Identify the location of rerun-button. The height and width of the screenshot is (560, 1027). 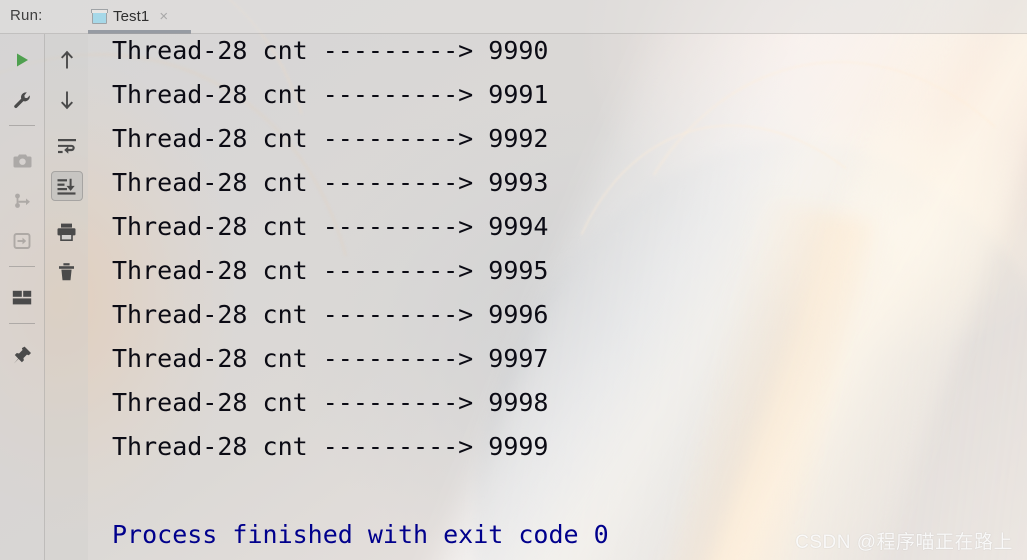
(22, 60).